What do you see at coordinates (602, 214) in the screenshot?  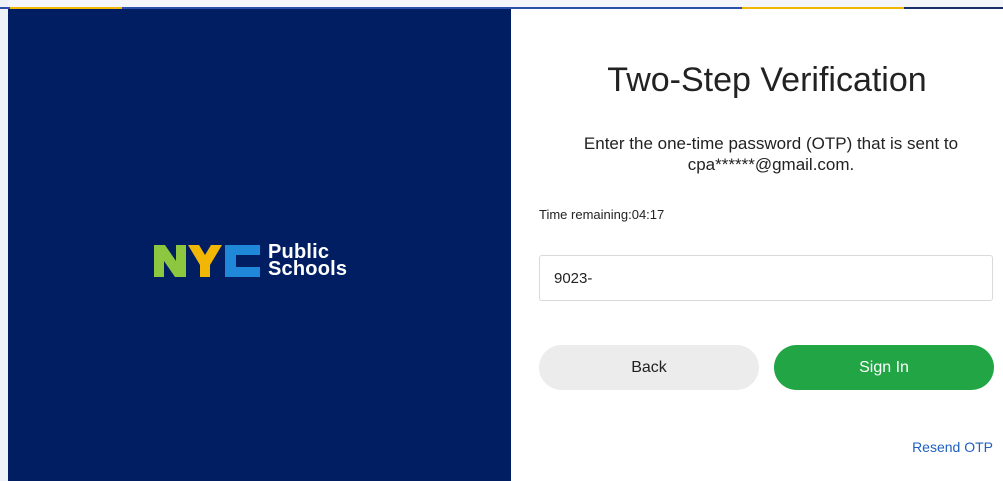 I see `time-remaining: Time remaining:04:17` at bounding box center [602, 214].